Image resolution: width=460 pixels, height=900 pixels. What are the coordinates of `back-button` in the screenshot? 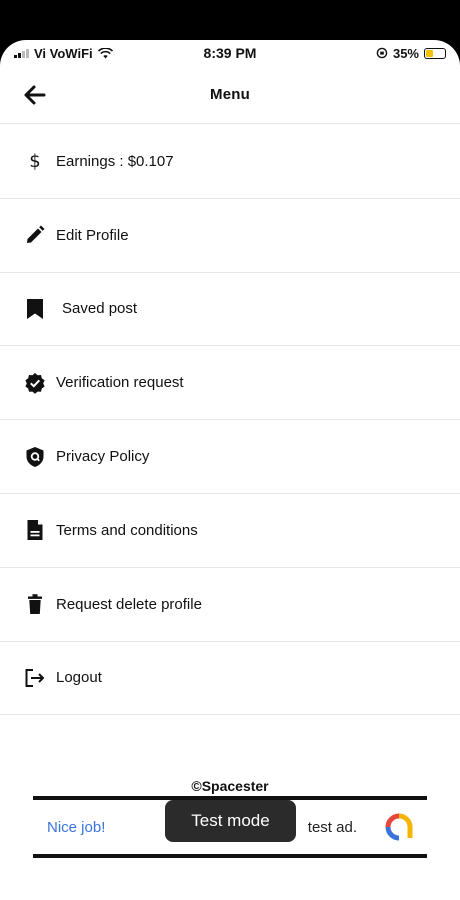 It's located at (35, 95).